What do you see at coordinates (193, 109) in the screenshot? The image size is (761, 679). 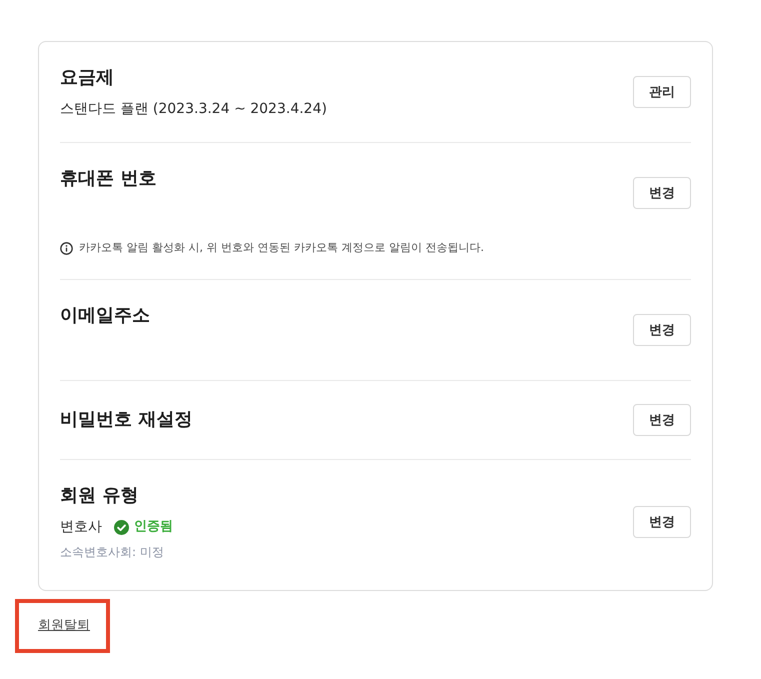 I see `field-value: 스탠다드 플랜 (2023.3.24 ~ 2023.4.24)` at bounding box center [193, 109].